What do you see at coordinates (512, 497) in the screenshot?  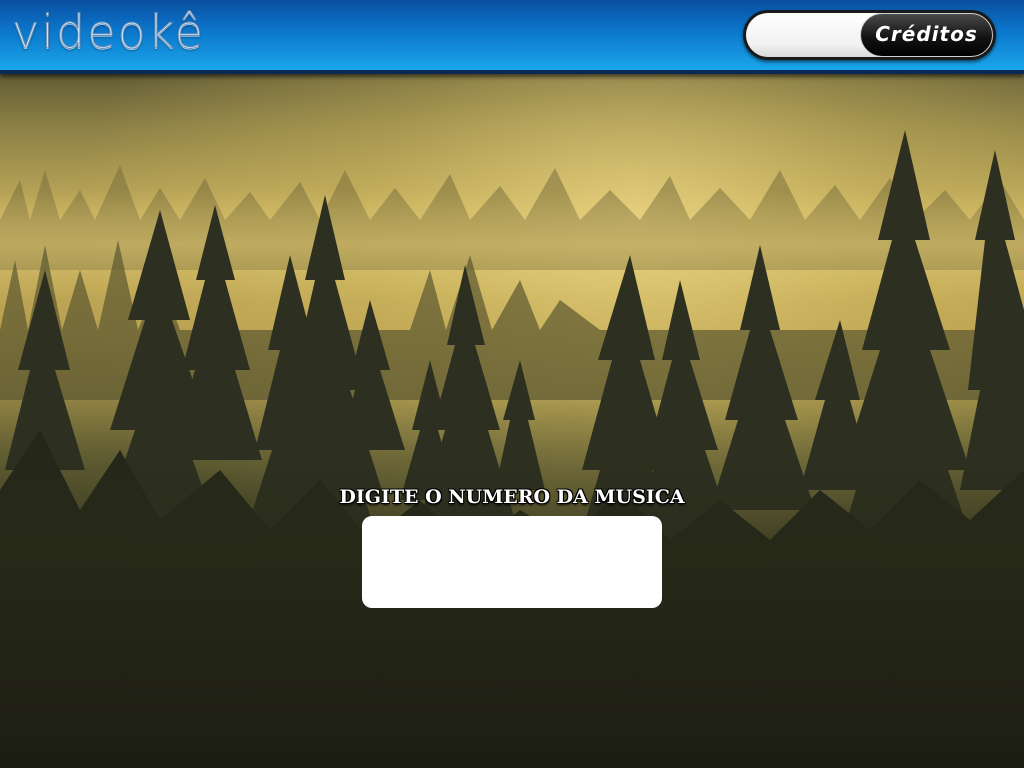 I see `song-number-prompt: DIGITE O NUMERO DA MUSICA` at bounding box center [512, 497].